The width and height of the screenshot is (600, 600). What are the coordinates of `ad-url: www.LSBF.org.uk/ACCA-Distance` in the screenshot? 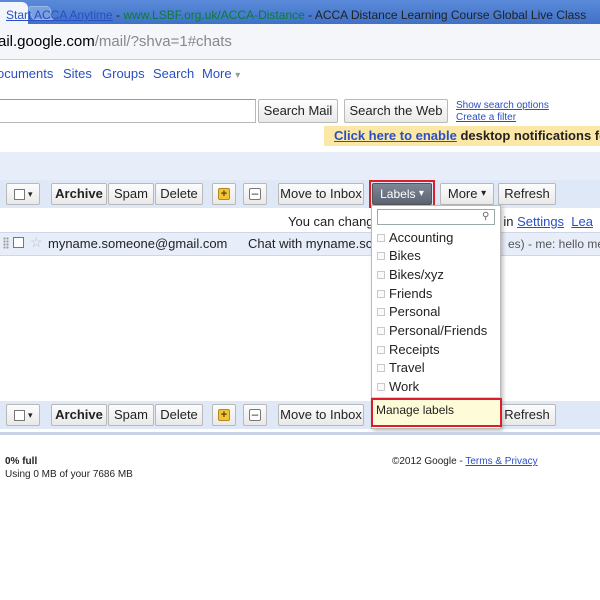 It's located at (213, 15).